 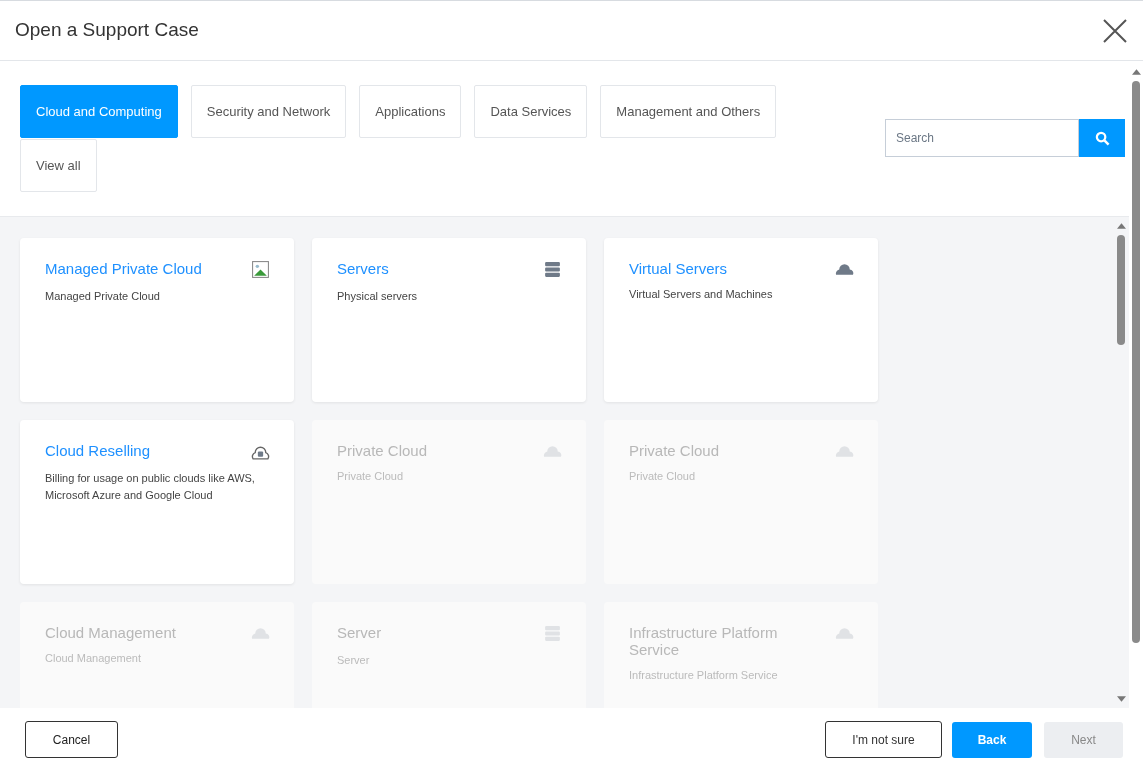 I want to click on not-sure-button: I'm not sure, so click(x=883, y=739).